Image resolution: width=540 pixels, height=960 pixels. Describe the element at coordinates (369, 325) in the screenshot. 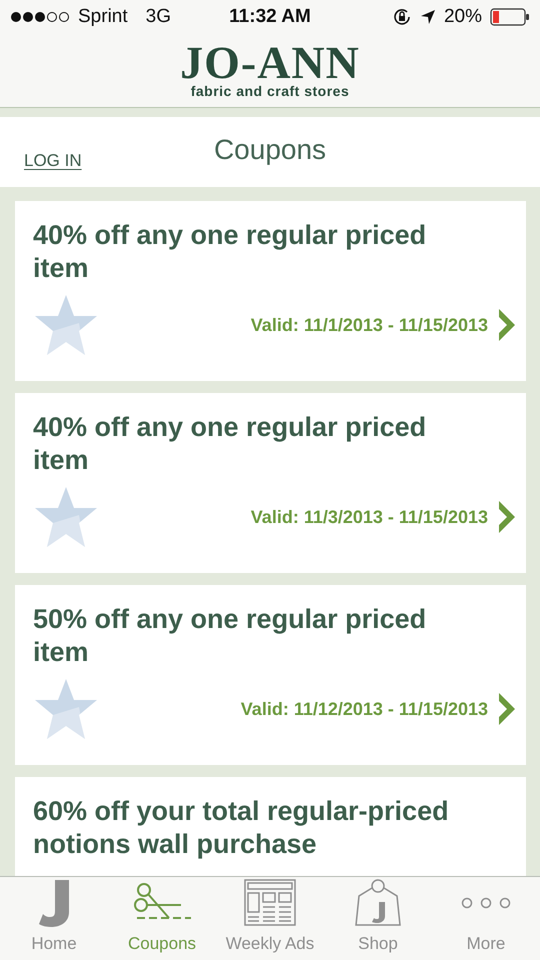

I see `validity-dates: Valid: 11/1/2013 - 11/15/2013` at that location.